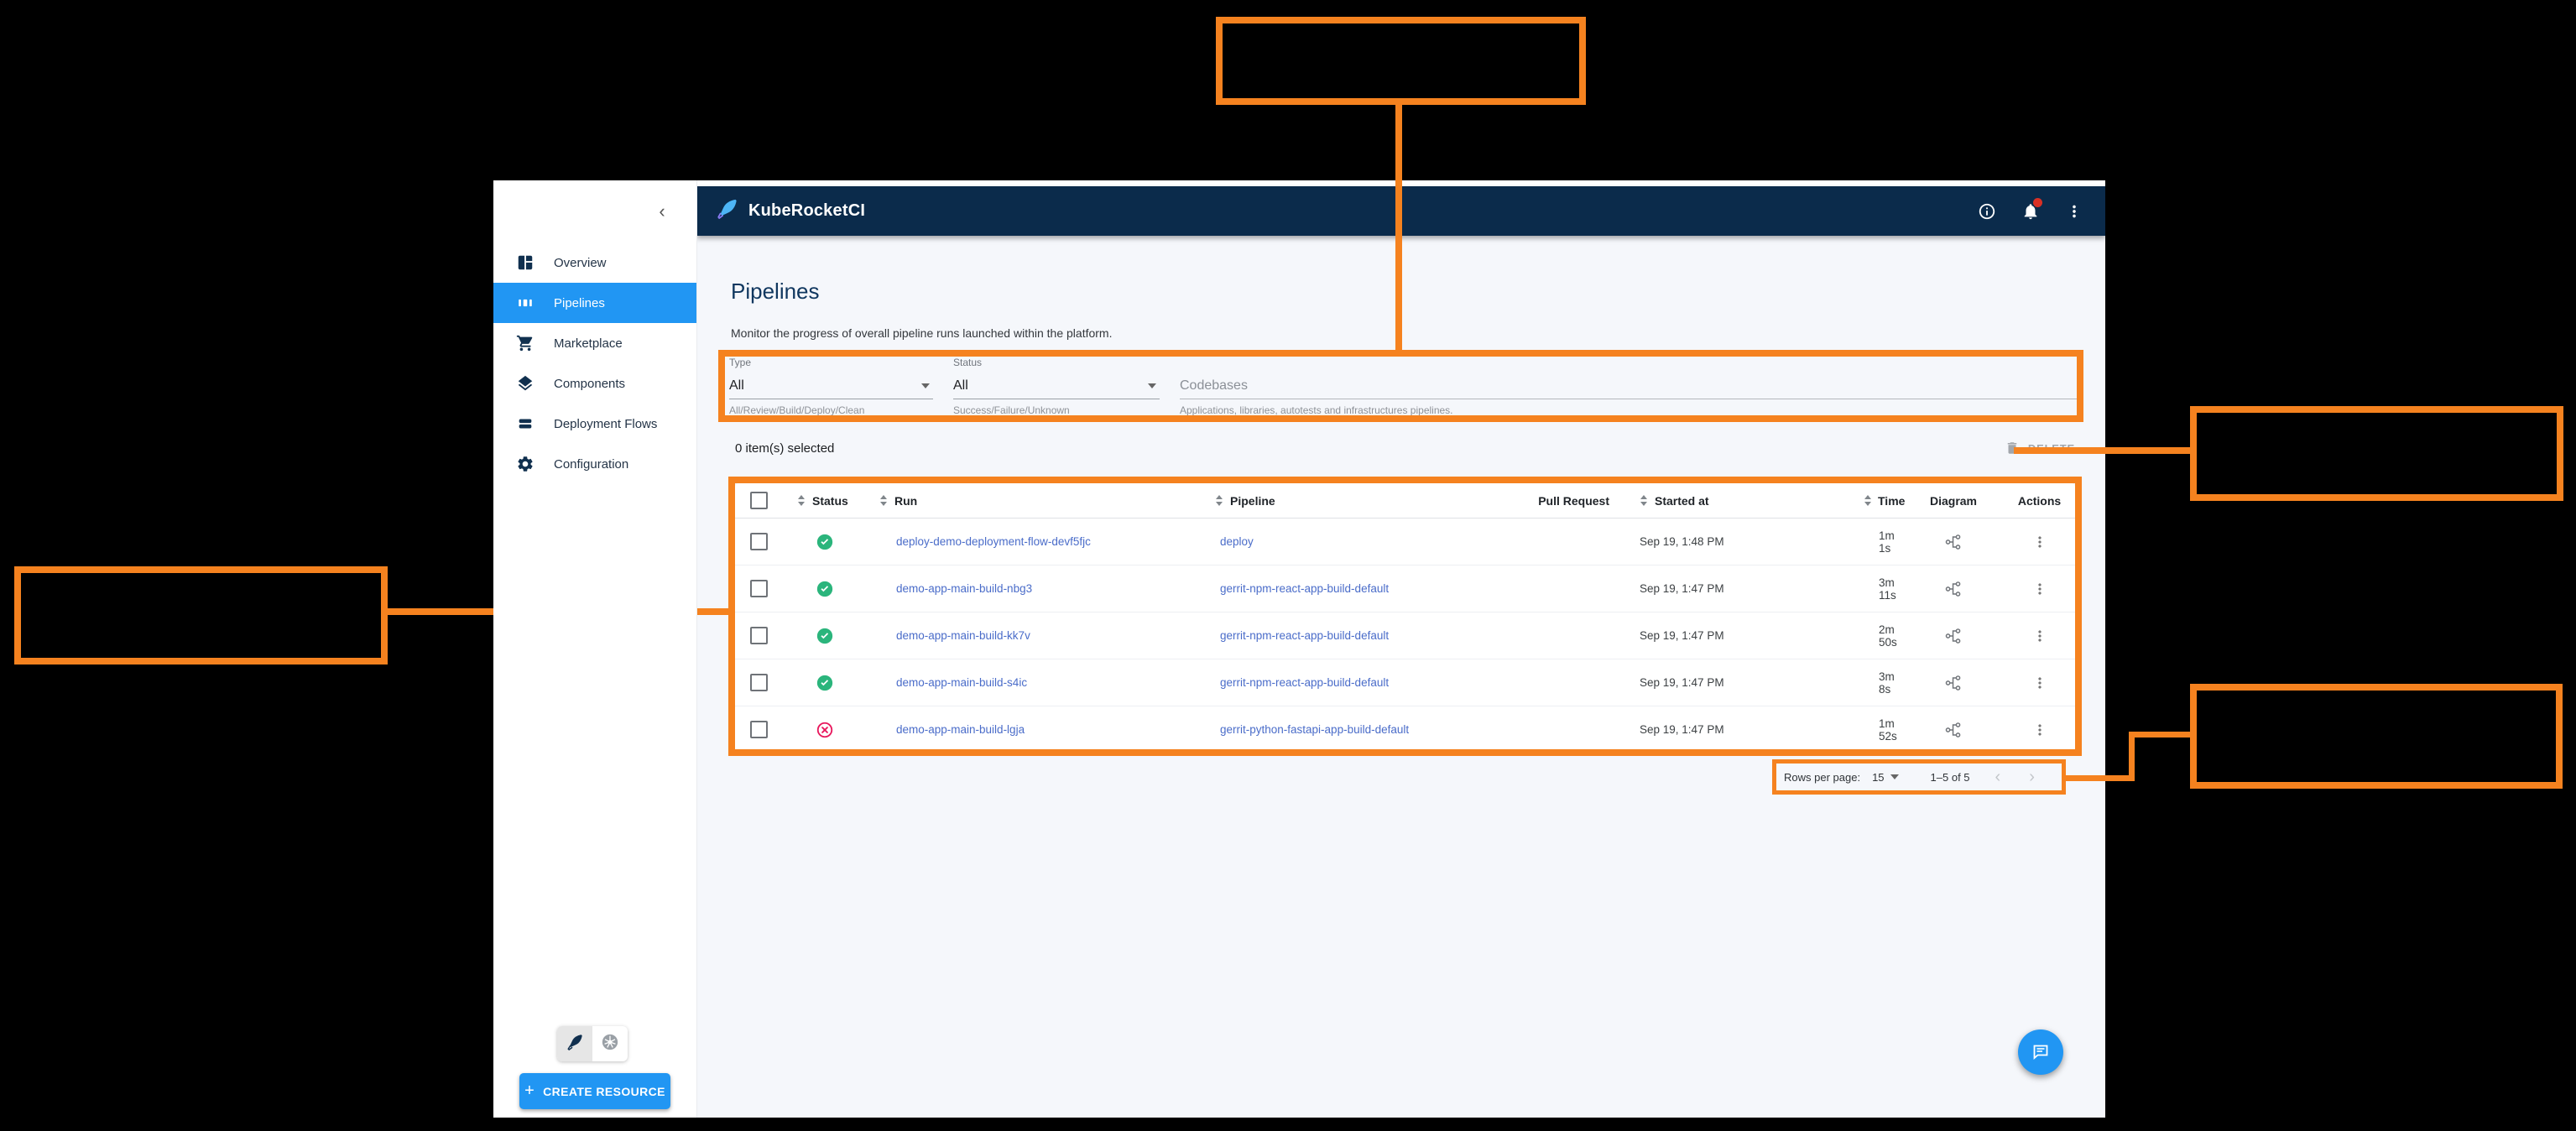  I want to click on pagination-next-button: ›, so click(2032, 777).